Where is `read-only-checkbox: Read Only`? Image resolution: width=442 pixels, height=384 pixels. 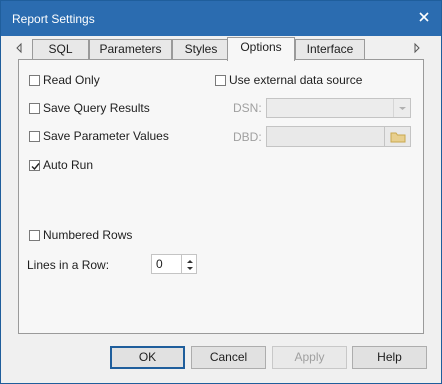 read-only-checkbox: Read Only is located at coordinates (64, 80).